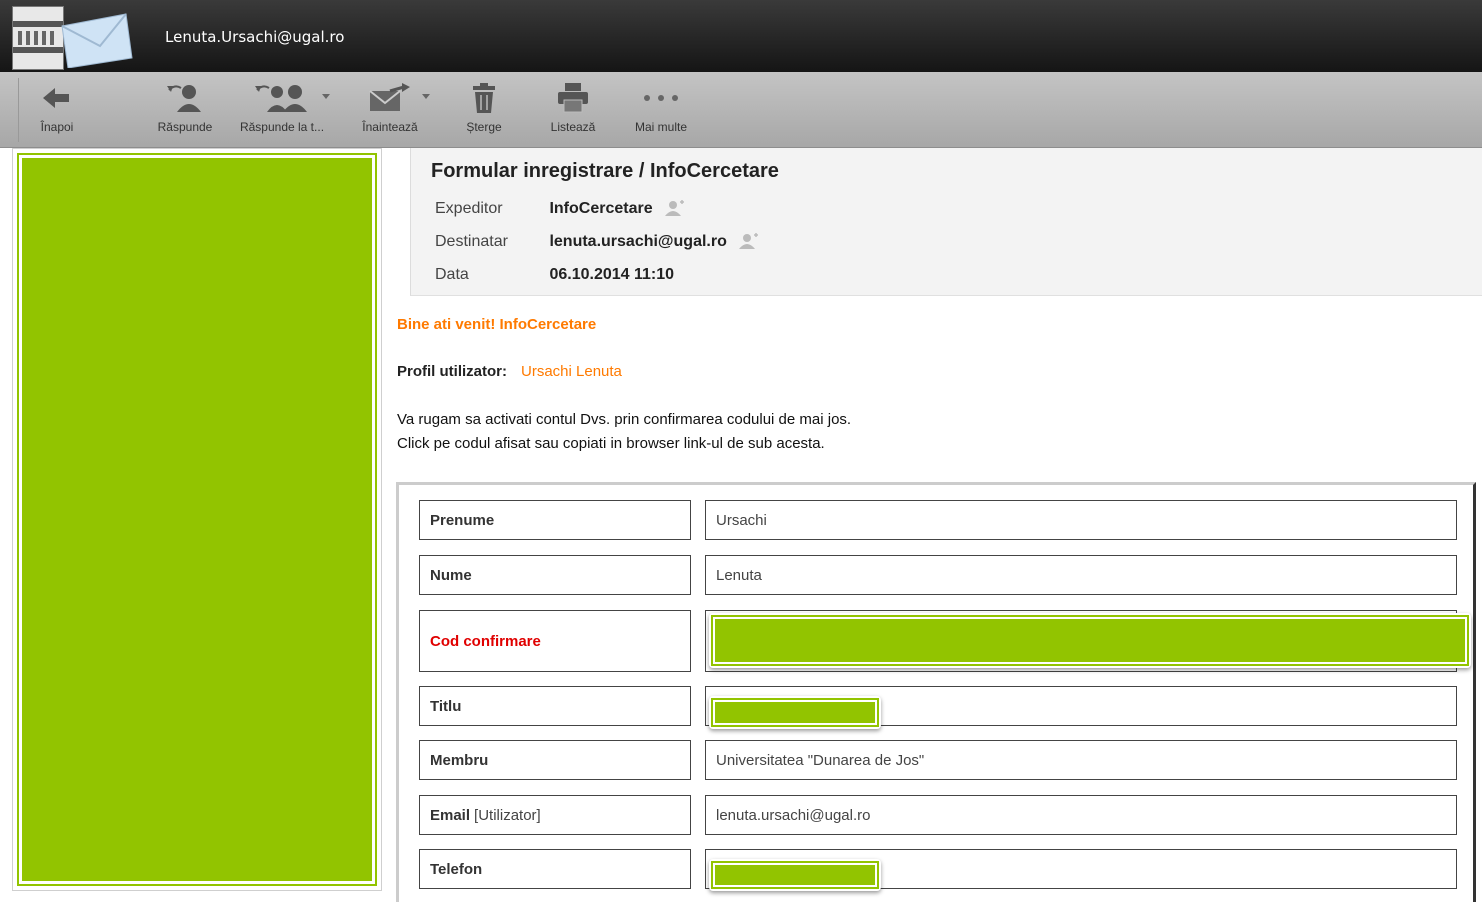  Describe the element at coordinates (184, 98) in the screenshot. I see `reply-person-icon` at that location.